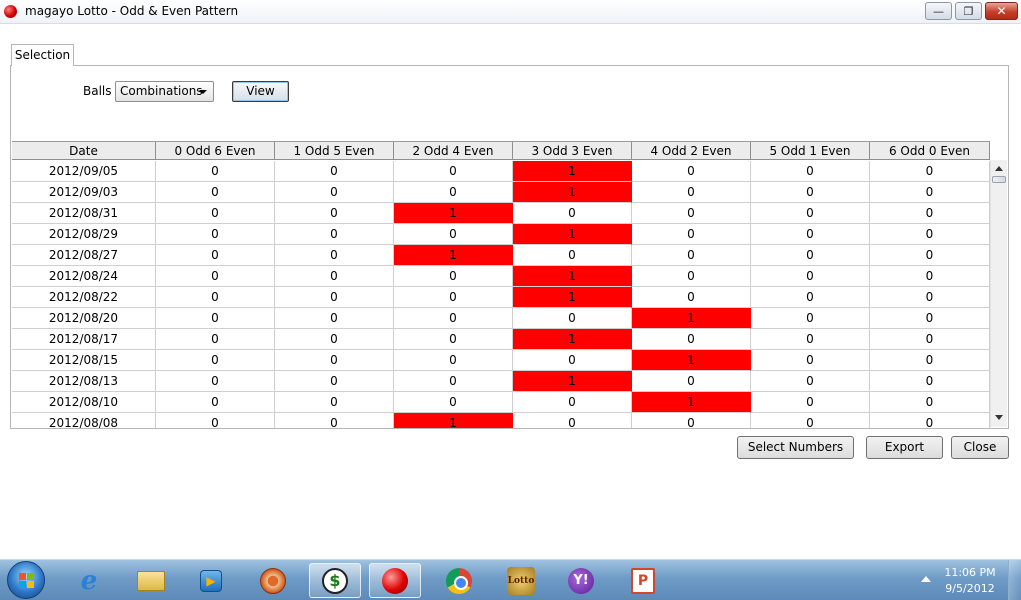 This screenshot has width=1021, height=600. Describe the element at coordinates (501, 402) in the screenshot. I see `table-row: 2012/08/10 0 0 0 0 1 0 0` at that location.